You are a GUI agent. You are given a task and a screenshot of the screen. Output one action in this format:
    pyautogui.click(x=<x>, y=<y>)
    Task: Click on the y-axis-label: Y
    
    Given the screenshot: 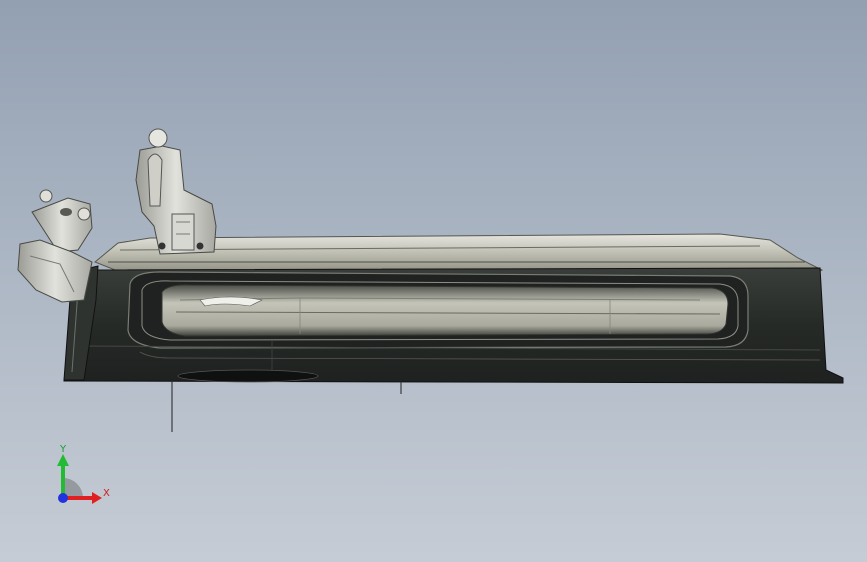 What is the action you would take?
    pyautogui.click(x=63, y=449)
    